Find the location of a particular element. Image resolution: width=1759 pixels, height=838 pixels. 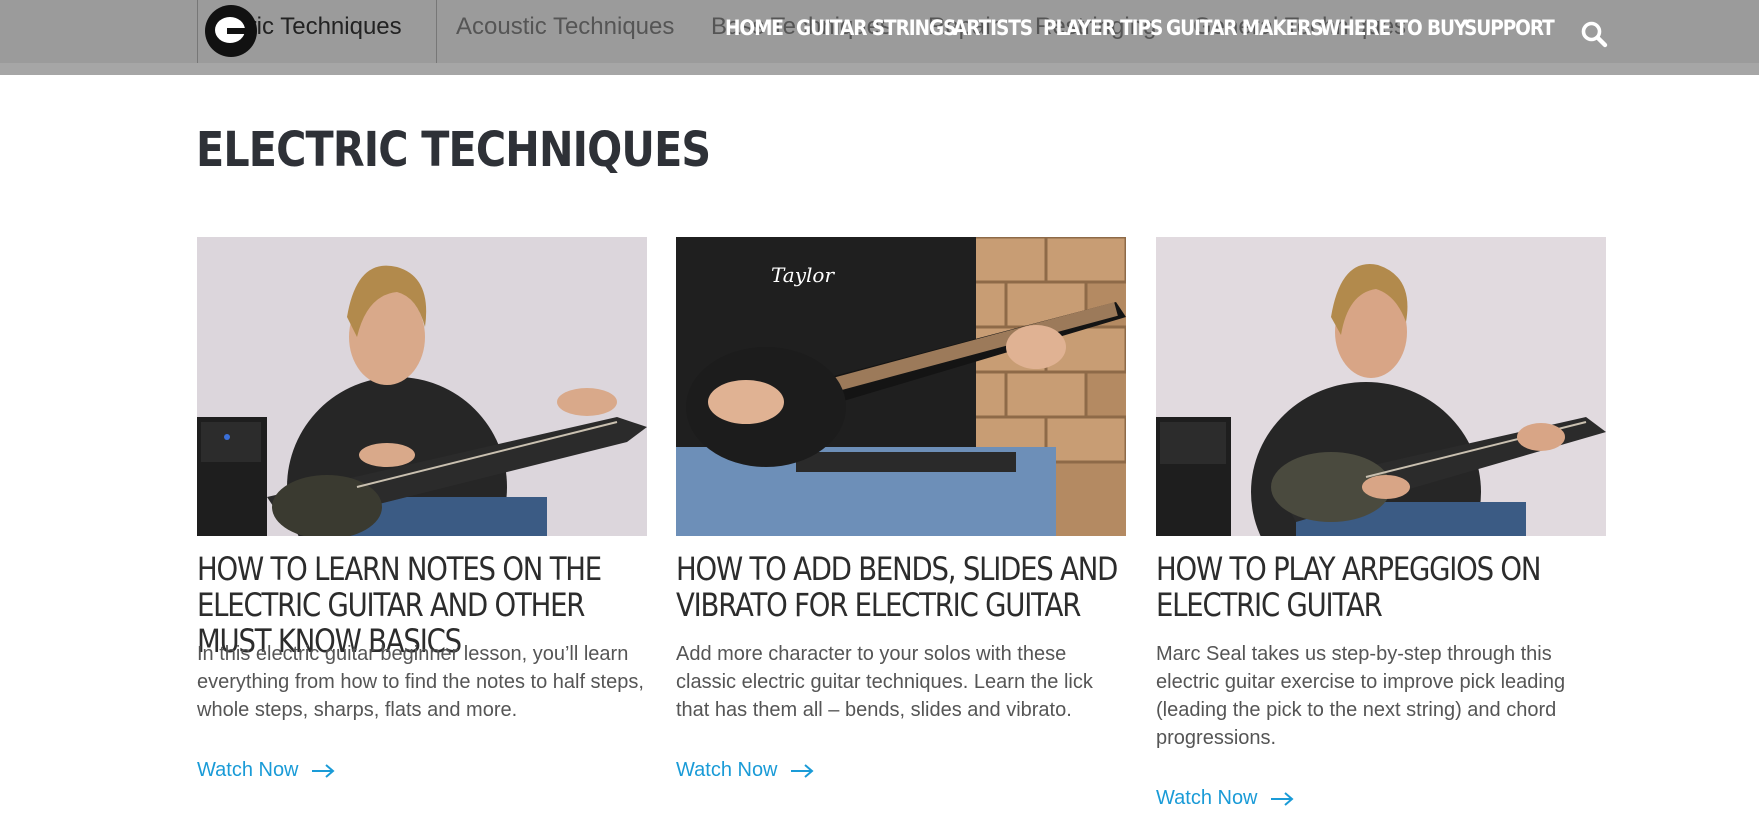

card-title: HOW TO PLAY ARPEGGIOS ON ELECTRIC GUITAR is located at coordinates (1379, 587).